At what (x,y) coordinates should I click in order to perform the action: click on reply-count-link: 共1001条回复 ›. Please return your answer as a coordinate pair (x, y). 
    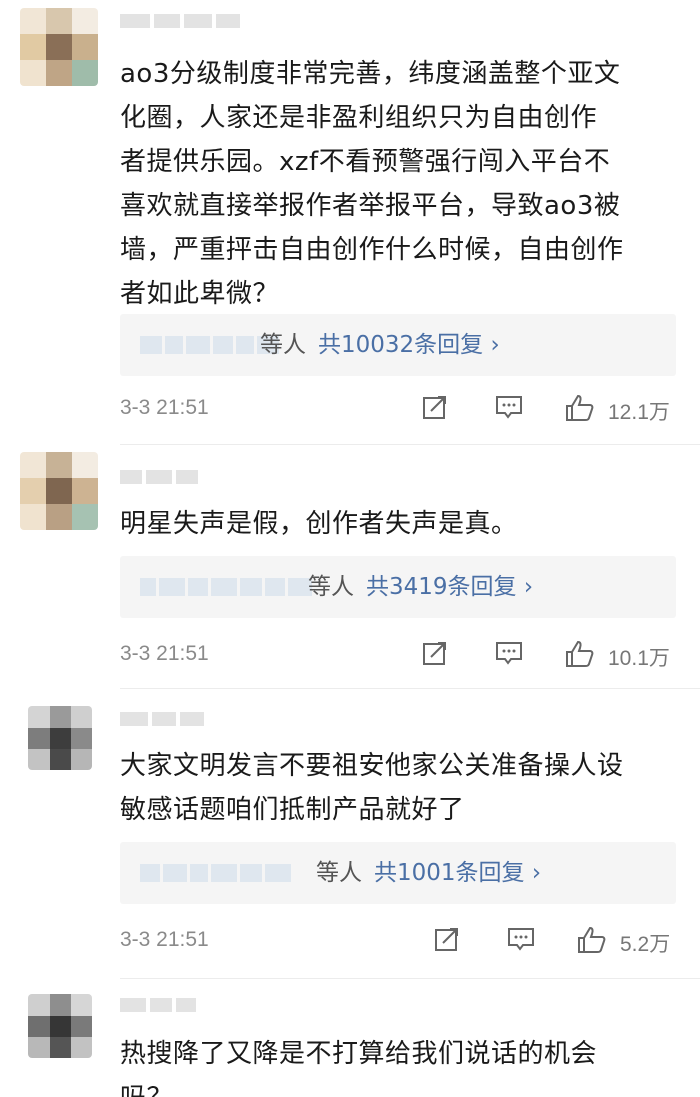
    Looking at the image, I should click on (457, 873).